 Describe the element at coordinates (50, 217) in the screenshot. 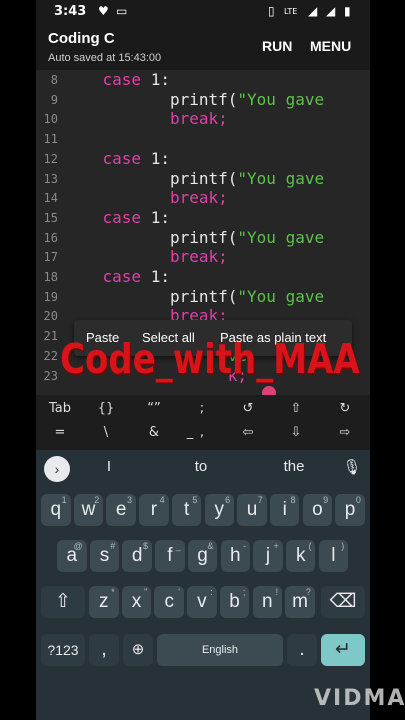

I see `line-number: 15` at that location.